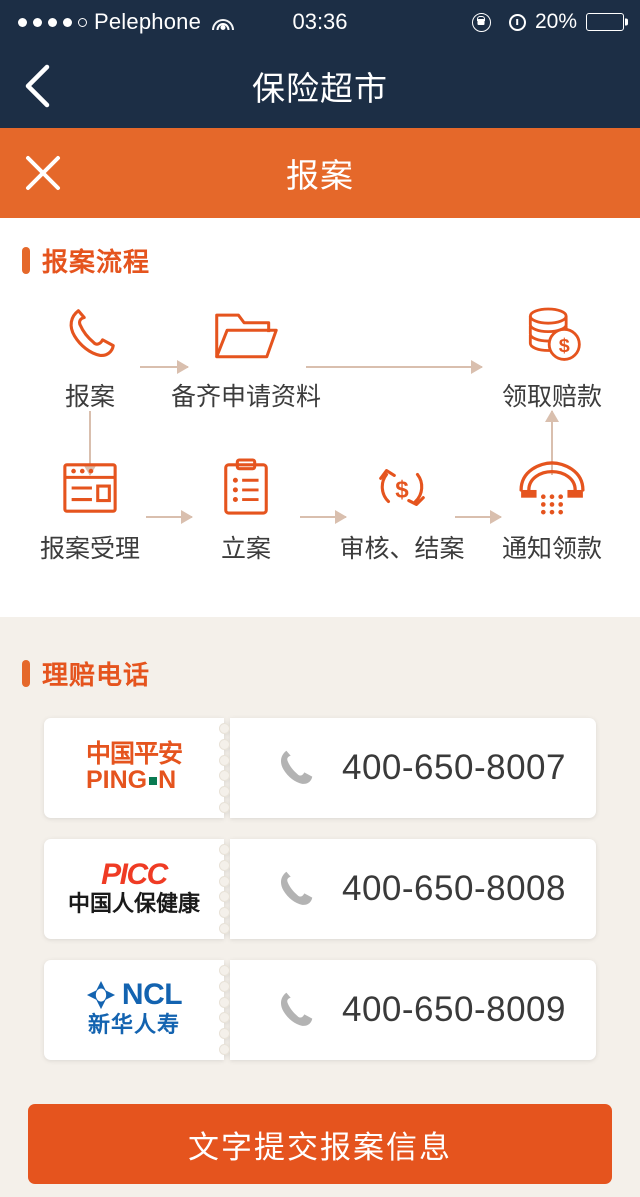 This screenshot has width=640, height=1197. I want to click on phone-card-picc: PICC 中国人保健康 400-650-8008, so click(320, 889).